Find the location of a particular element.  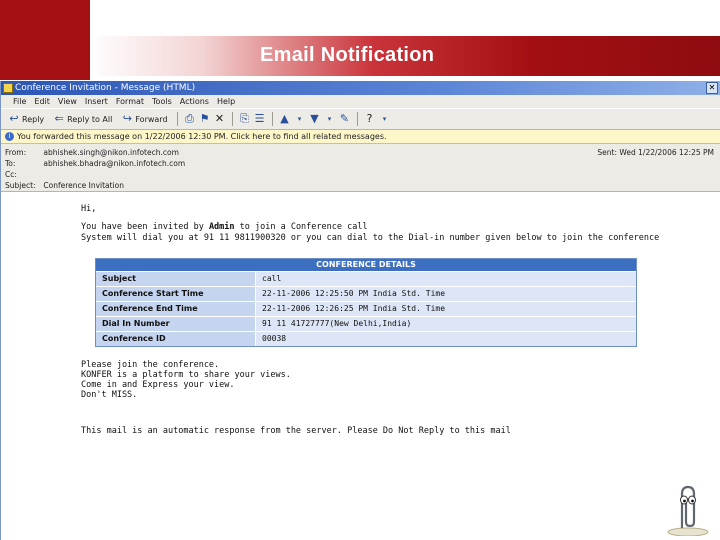

table-row: Conference ID 00038 is located at coordinates (366, 338).